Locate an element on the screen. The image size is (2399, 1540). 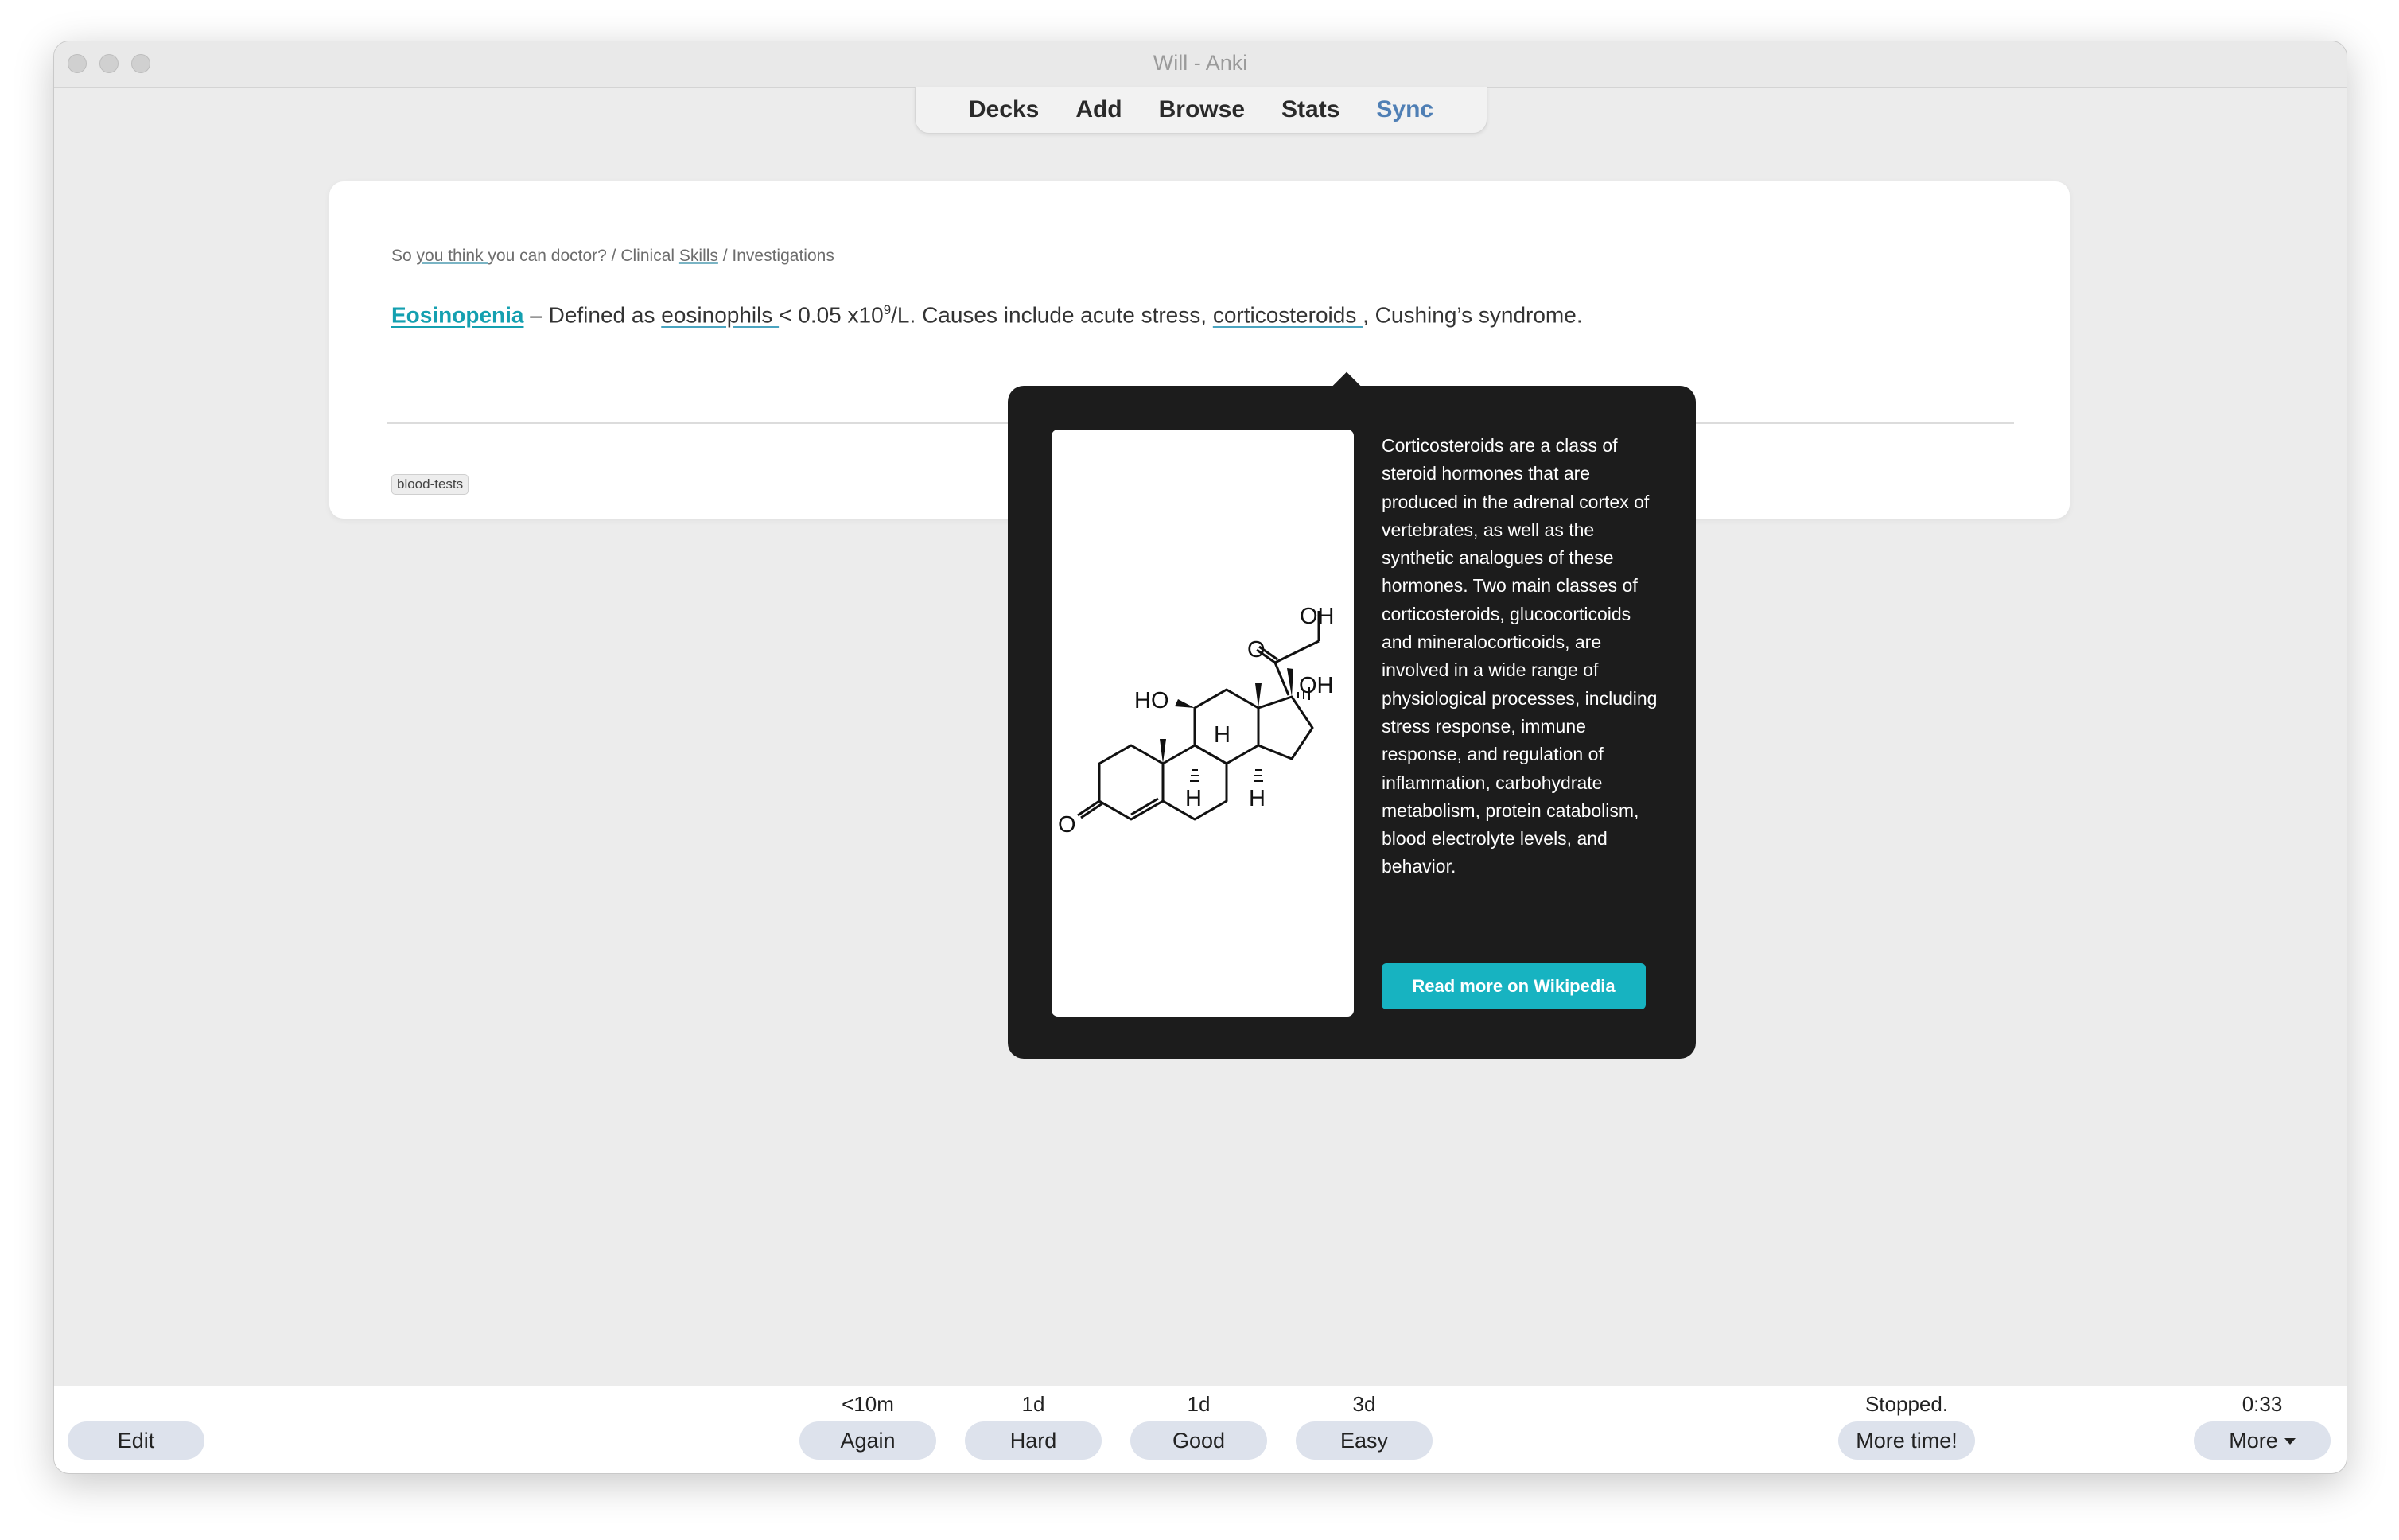
sentence-text: – Defined as is located at coordinates (592, 315).